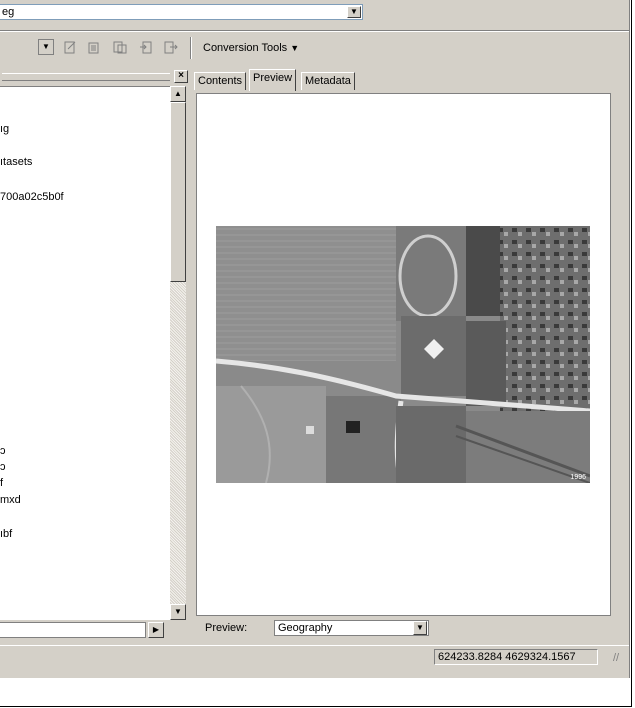 The width and height of the screenshot is (635, 708). I want to click on toolbar-dropdown-button: ▼, so click(46, 47).